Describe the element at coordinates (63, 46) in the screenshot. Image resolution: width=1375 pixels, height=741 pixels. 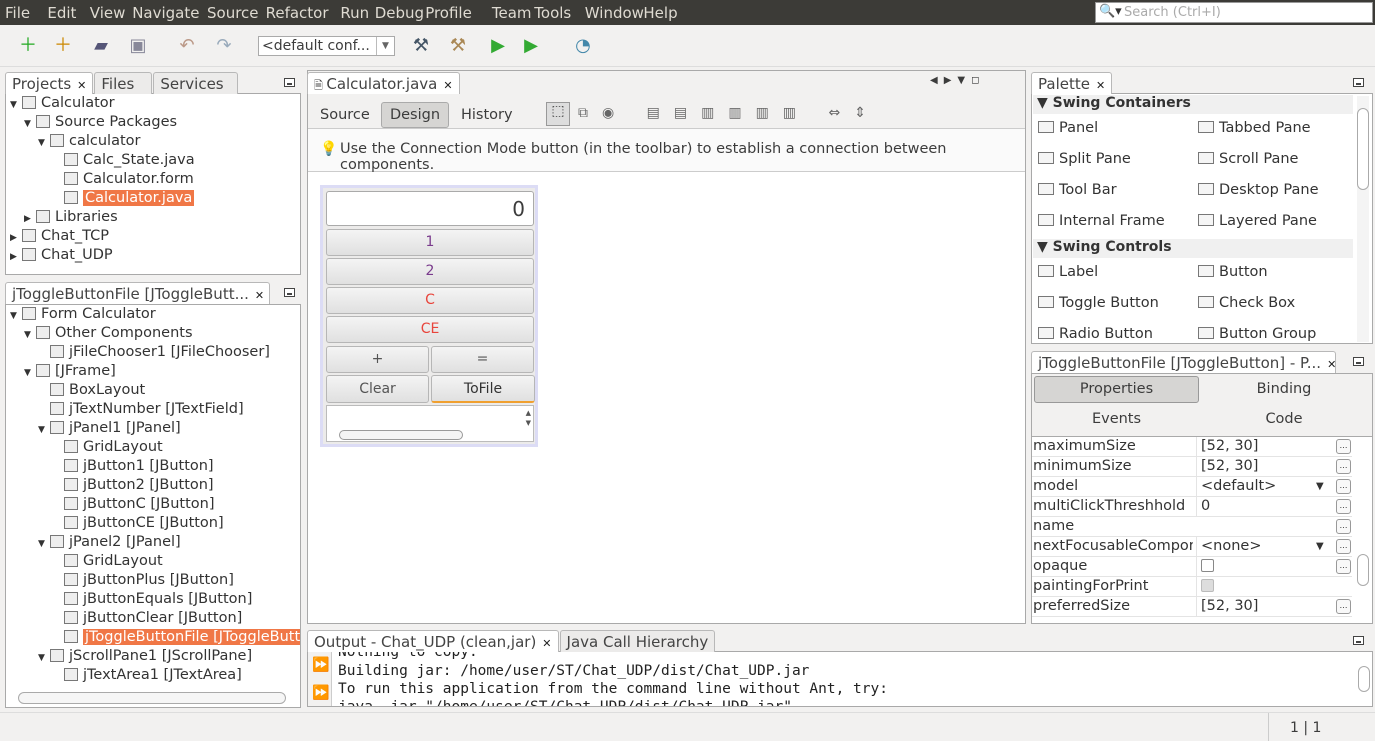
I see `new-project-icon: ＋` at that location.